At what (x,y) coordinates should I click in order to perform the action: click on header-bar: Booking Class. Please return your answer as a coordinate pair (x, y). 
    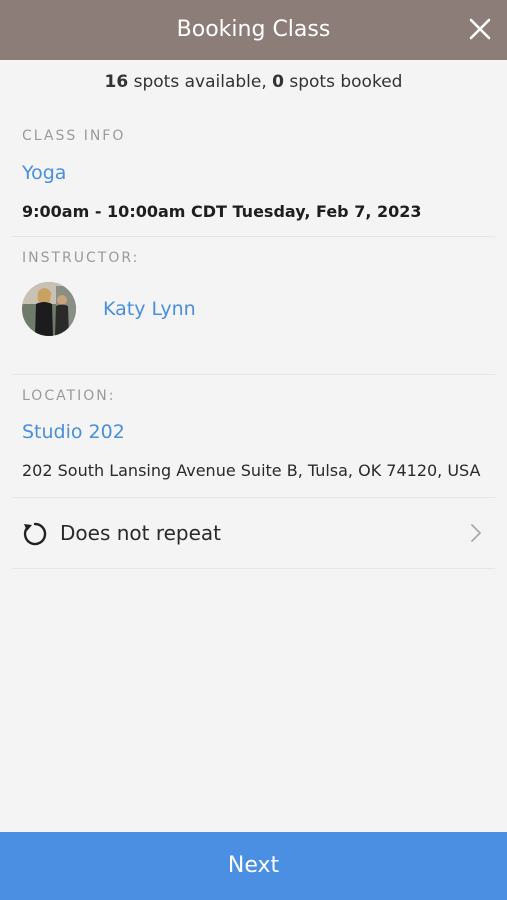
    Looking at the image, I should click on (253, 30).